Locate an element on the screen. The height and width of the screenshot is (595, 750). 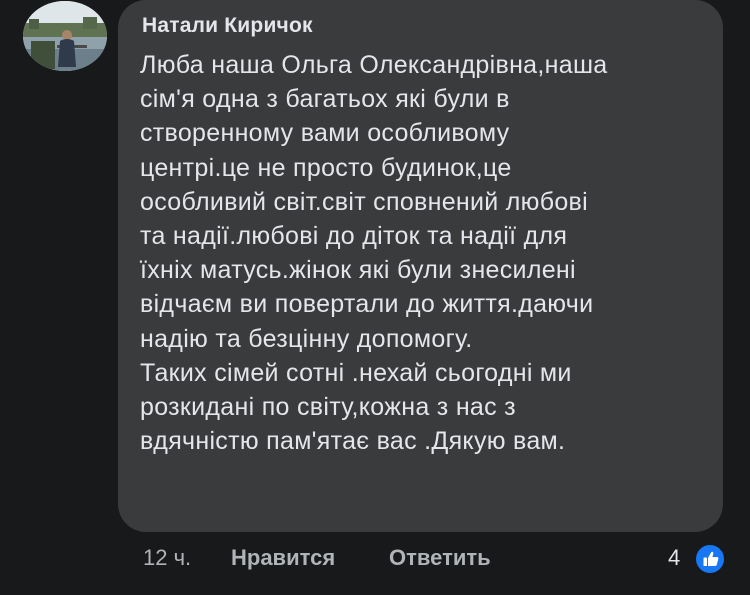
comment-text-line: розкидані по світу,кожна з нас з is located at coordinates (328, 407).